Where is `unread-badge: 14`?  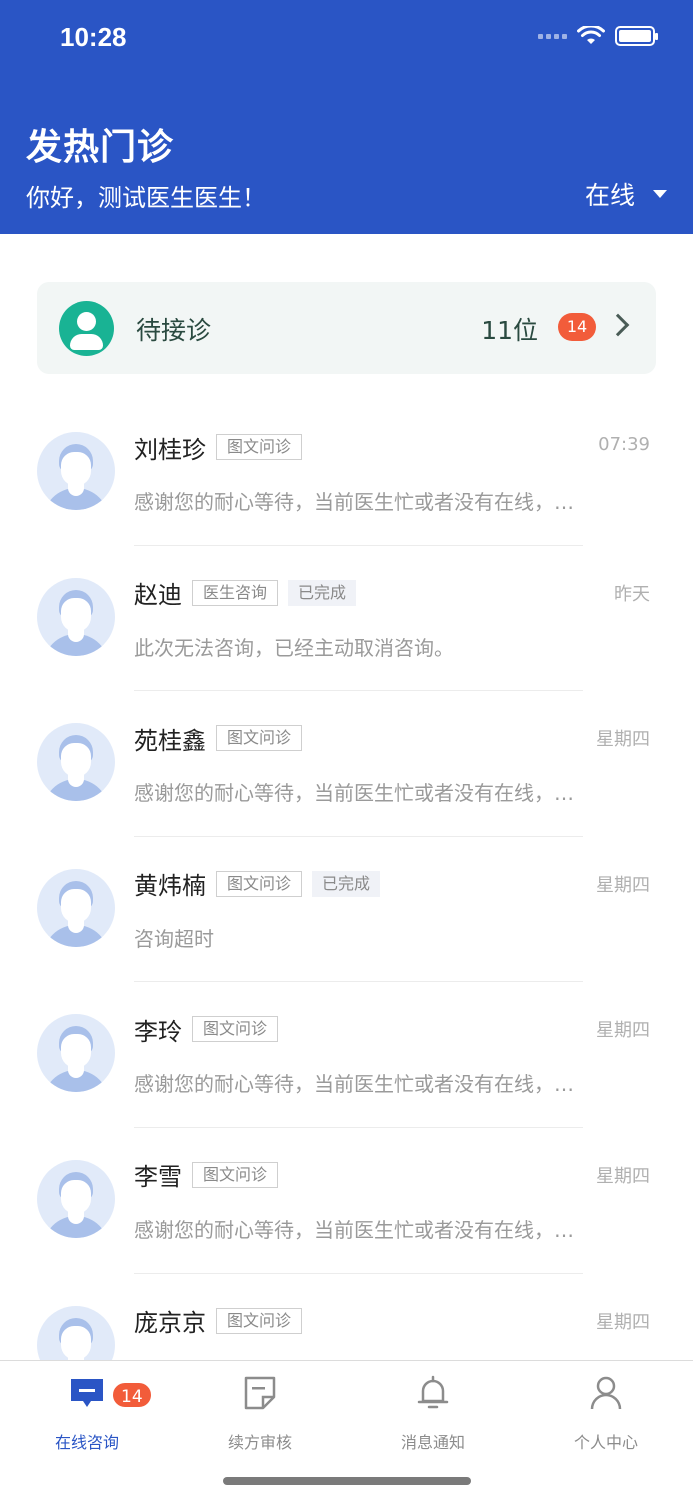
unread-badge: 14 is located at coordinates (132, 1395).